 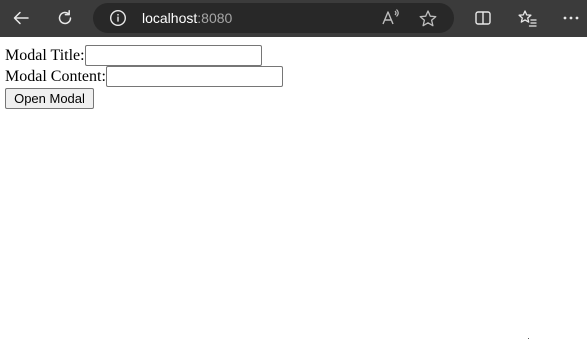 I want to click on modal-content-input, so click(x=194, y=76).